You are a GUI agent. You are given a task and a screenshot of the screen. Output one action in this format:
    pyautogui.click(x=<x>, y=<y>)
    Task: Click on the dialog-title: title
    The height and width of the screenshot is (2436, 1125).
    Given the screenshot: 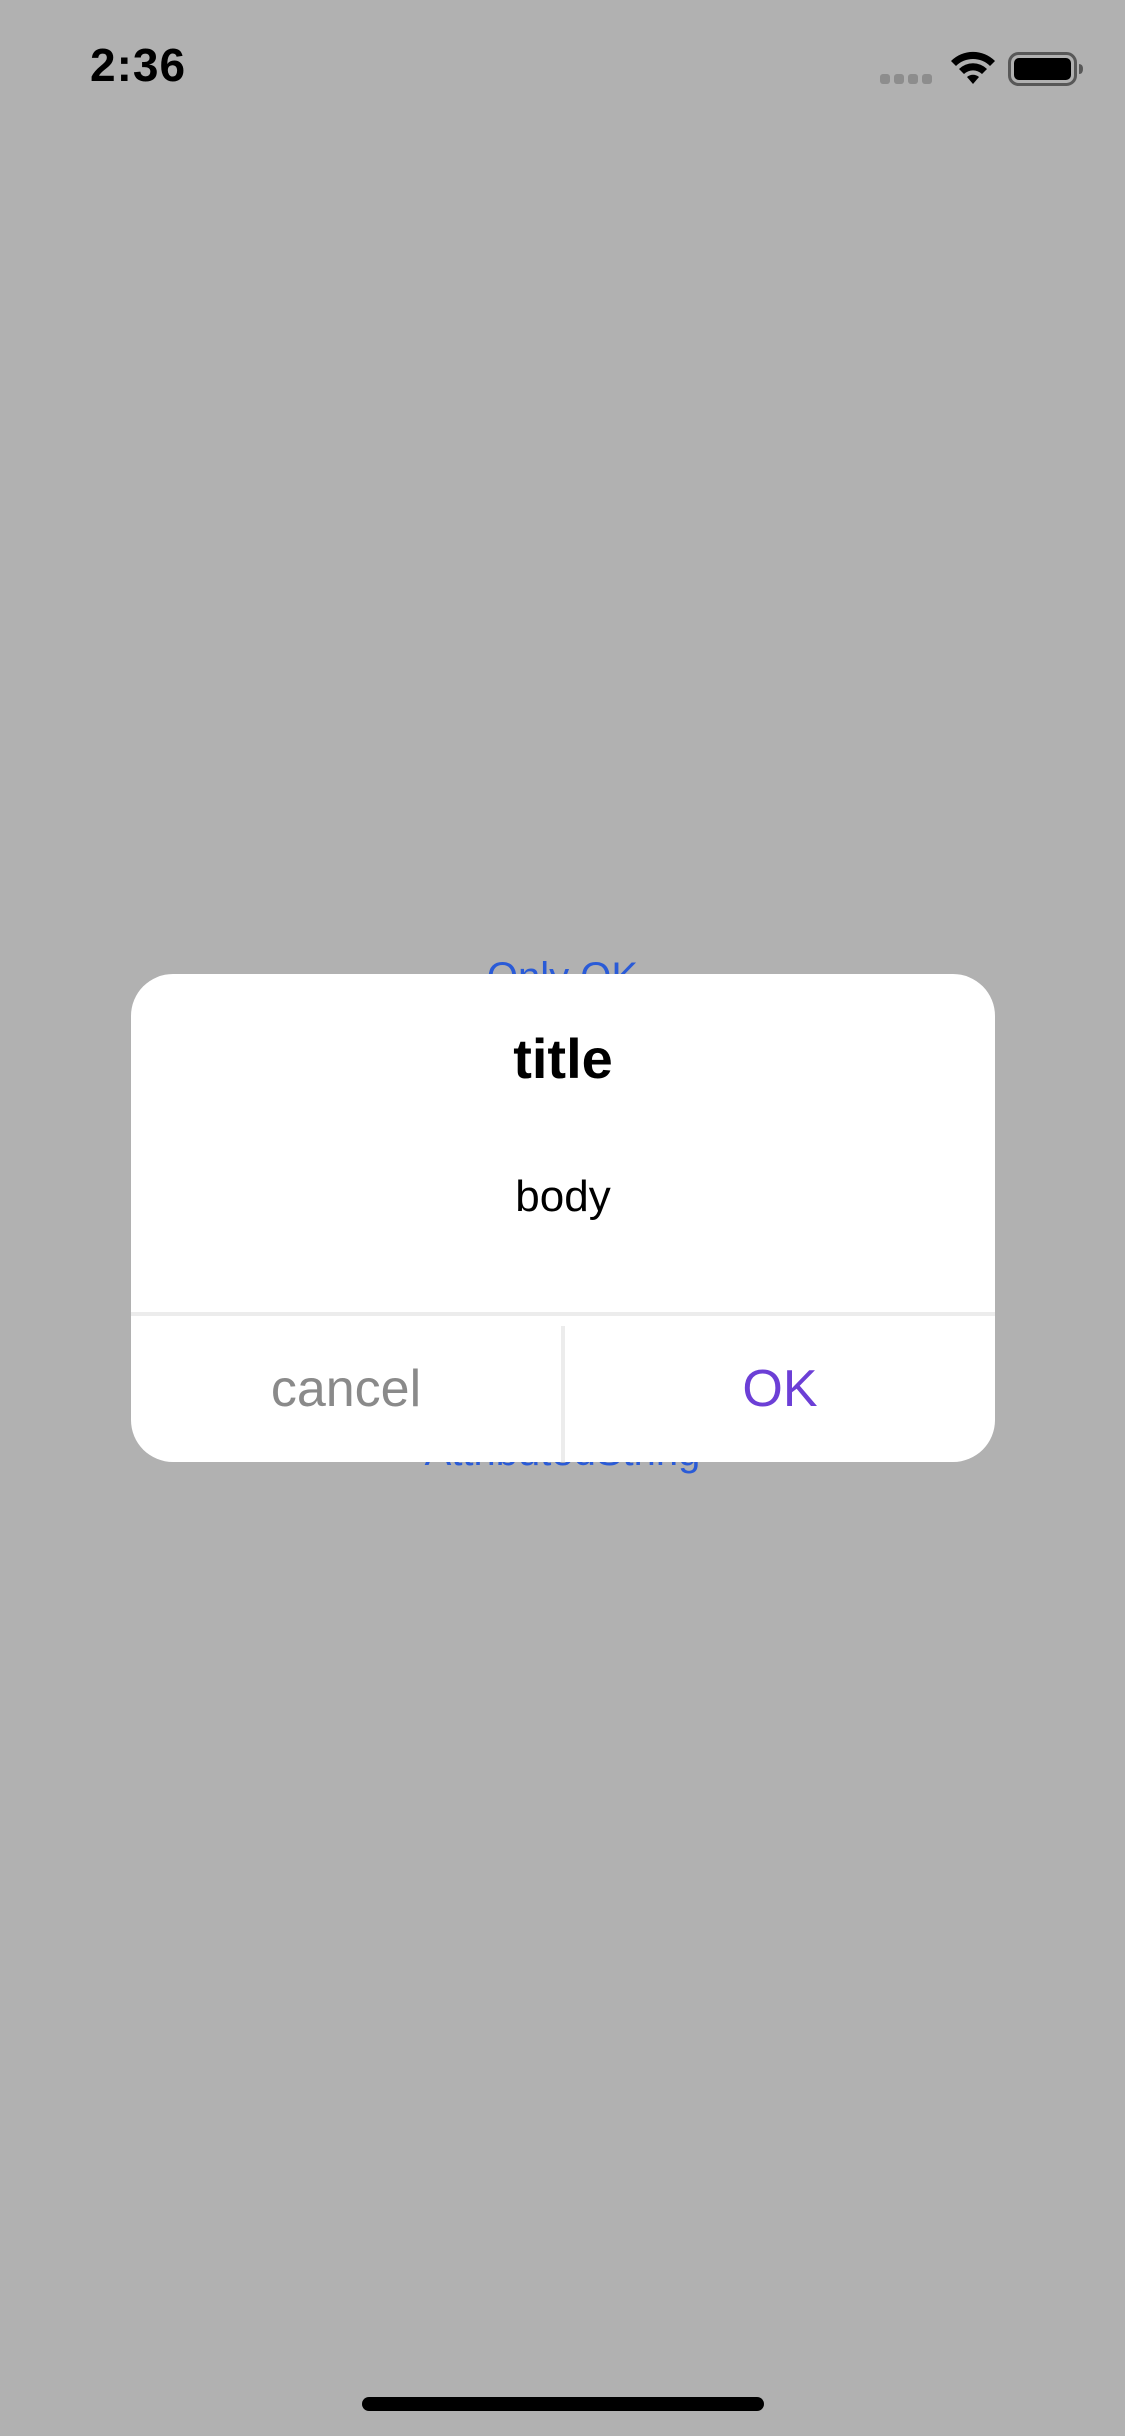 What is the action you would take?
    pyautogui.click(x=563, y=1058)
    